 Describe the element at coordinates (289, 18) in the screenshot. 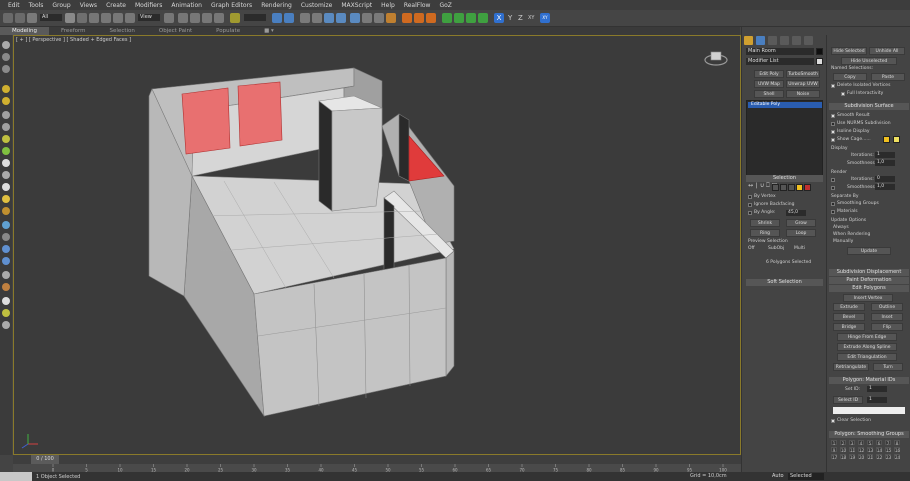

I see `align-icon` at that location.